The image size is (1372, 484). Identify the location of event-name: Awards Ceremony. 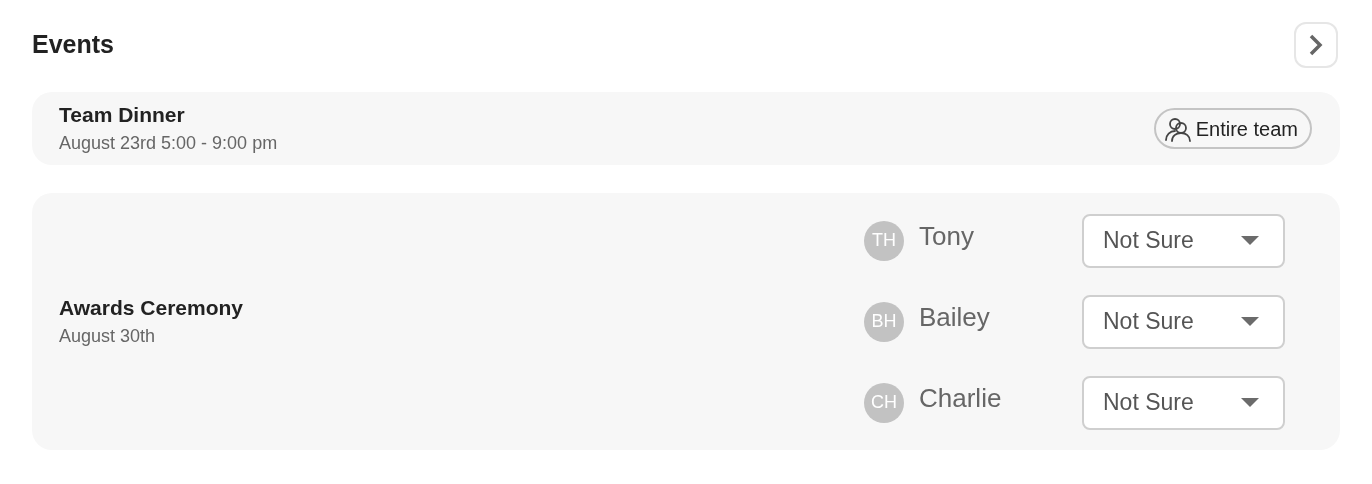
(151, 307).